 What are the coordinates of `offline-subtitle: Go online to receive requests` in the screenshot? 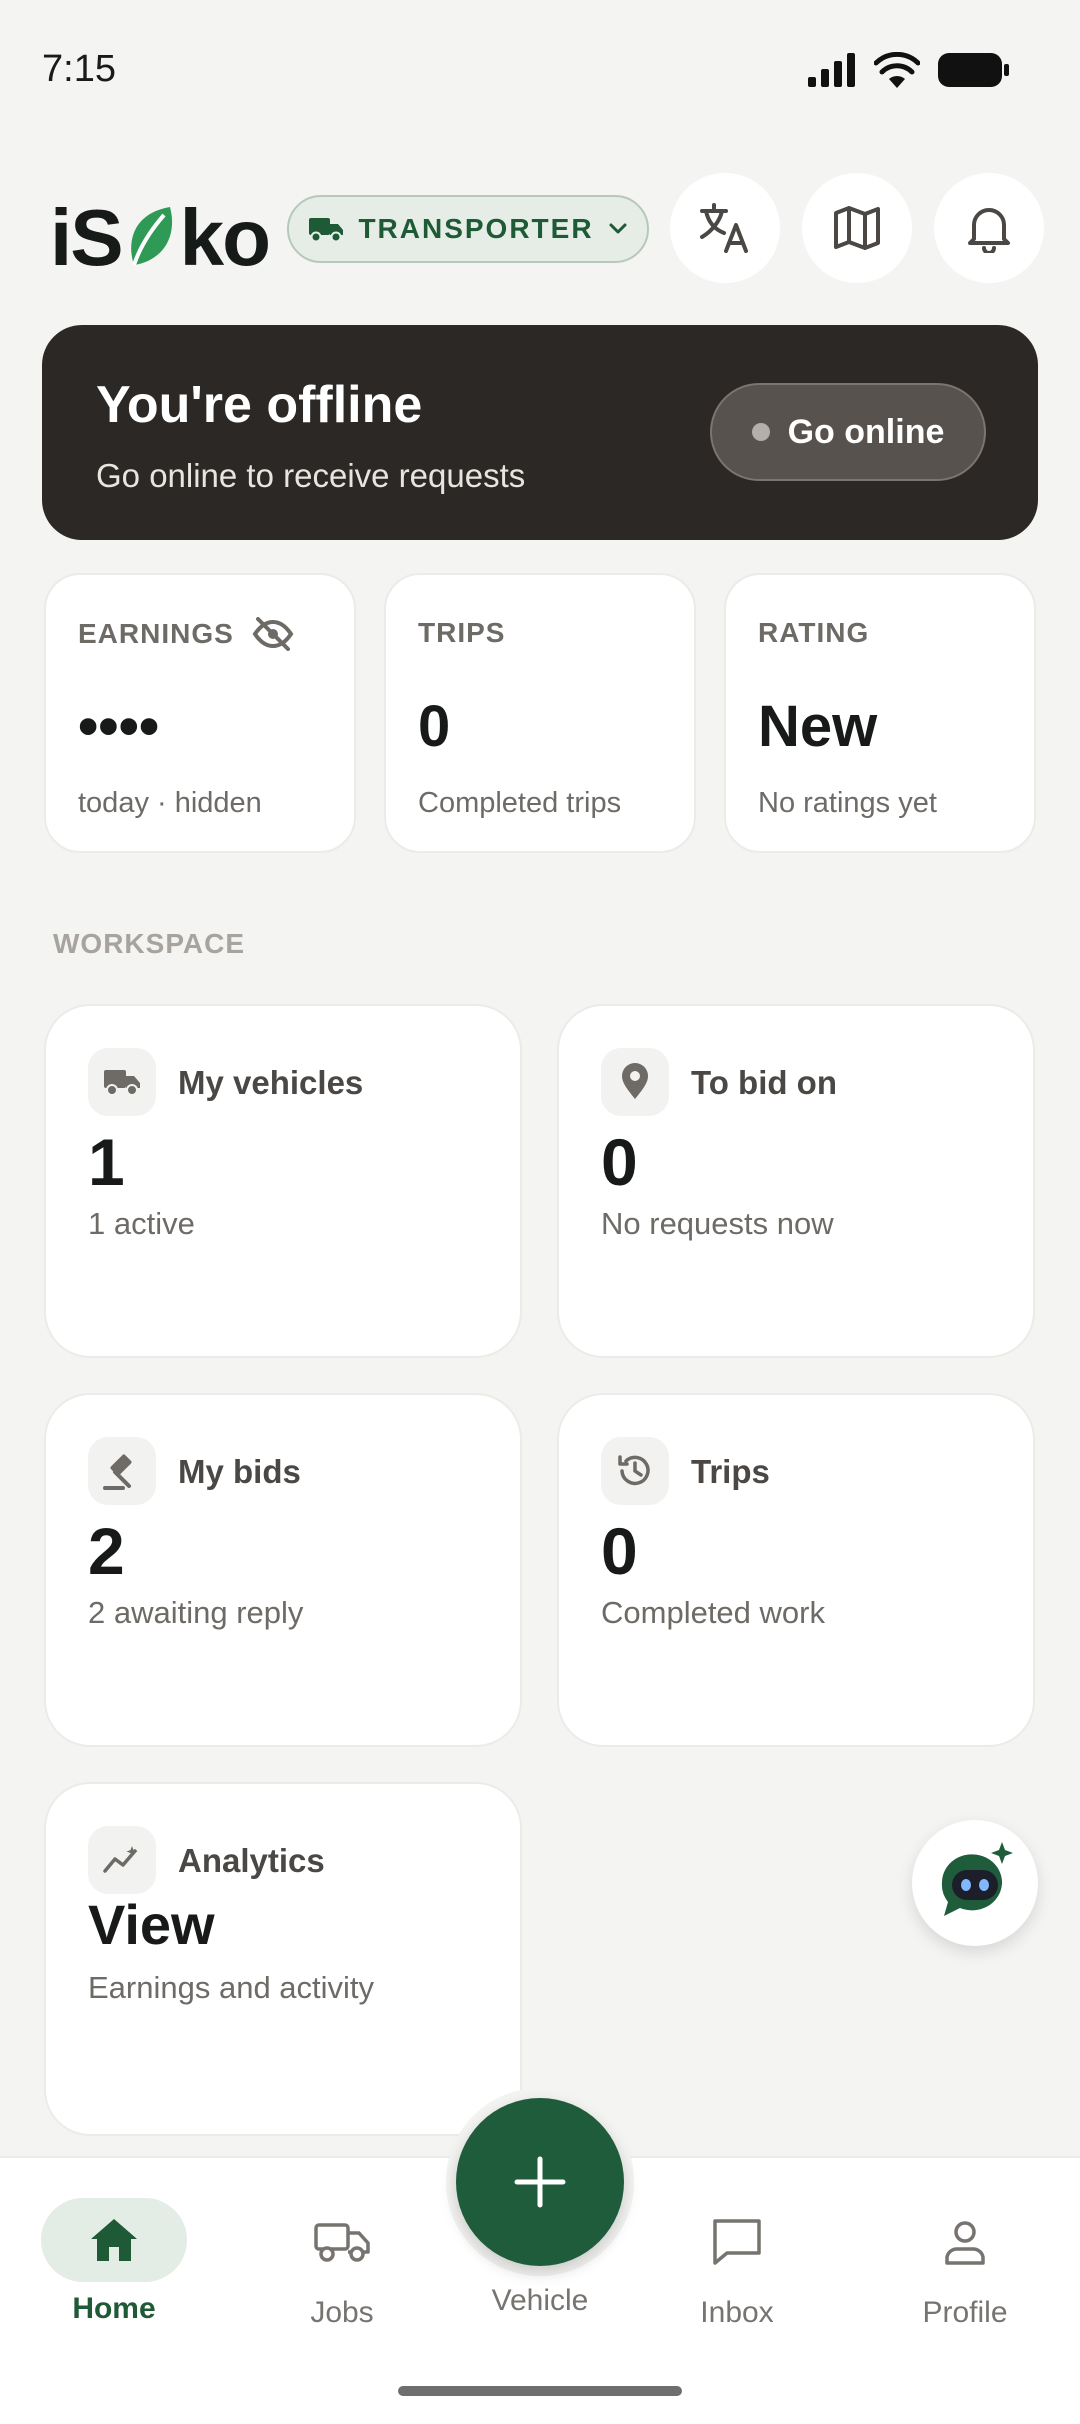 It's located at (311, 475).